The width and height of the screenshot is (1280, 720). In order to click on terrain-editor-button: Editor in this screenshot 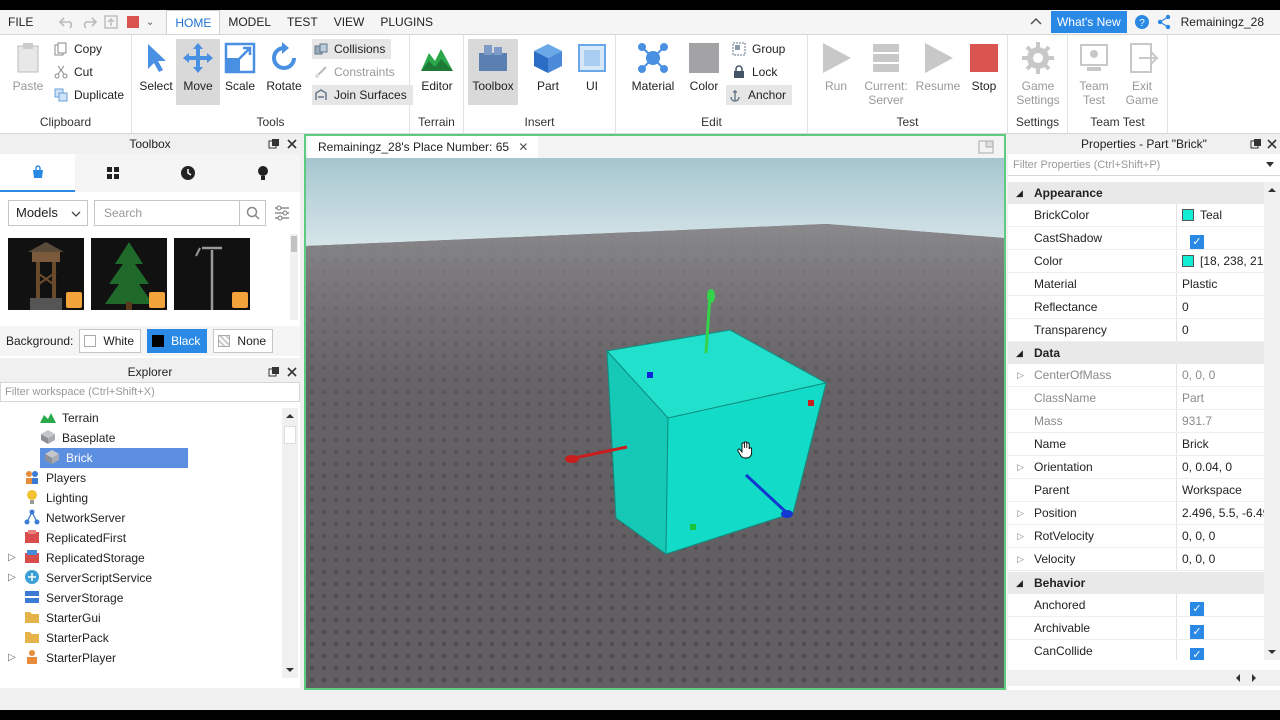, I will do `click(437, 72)`.